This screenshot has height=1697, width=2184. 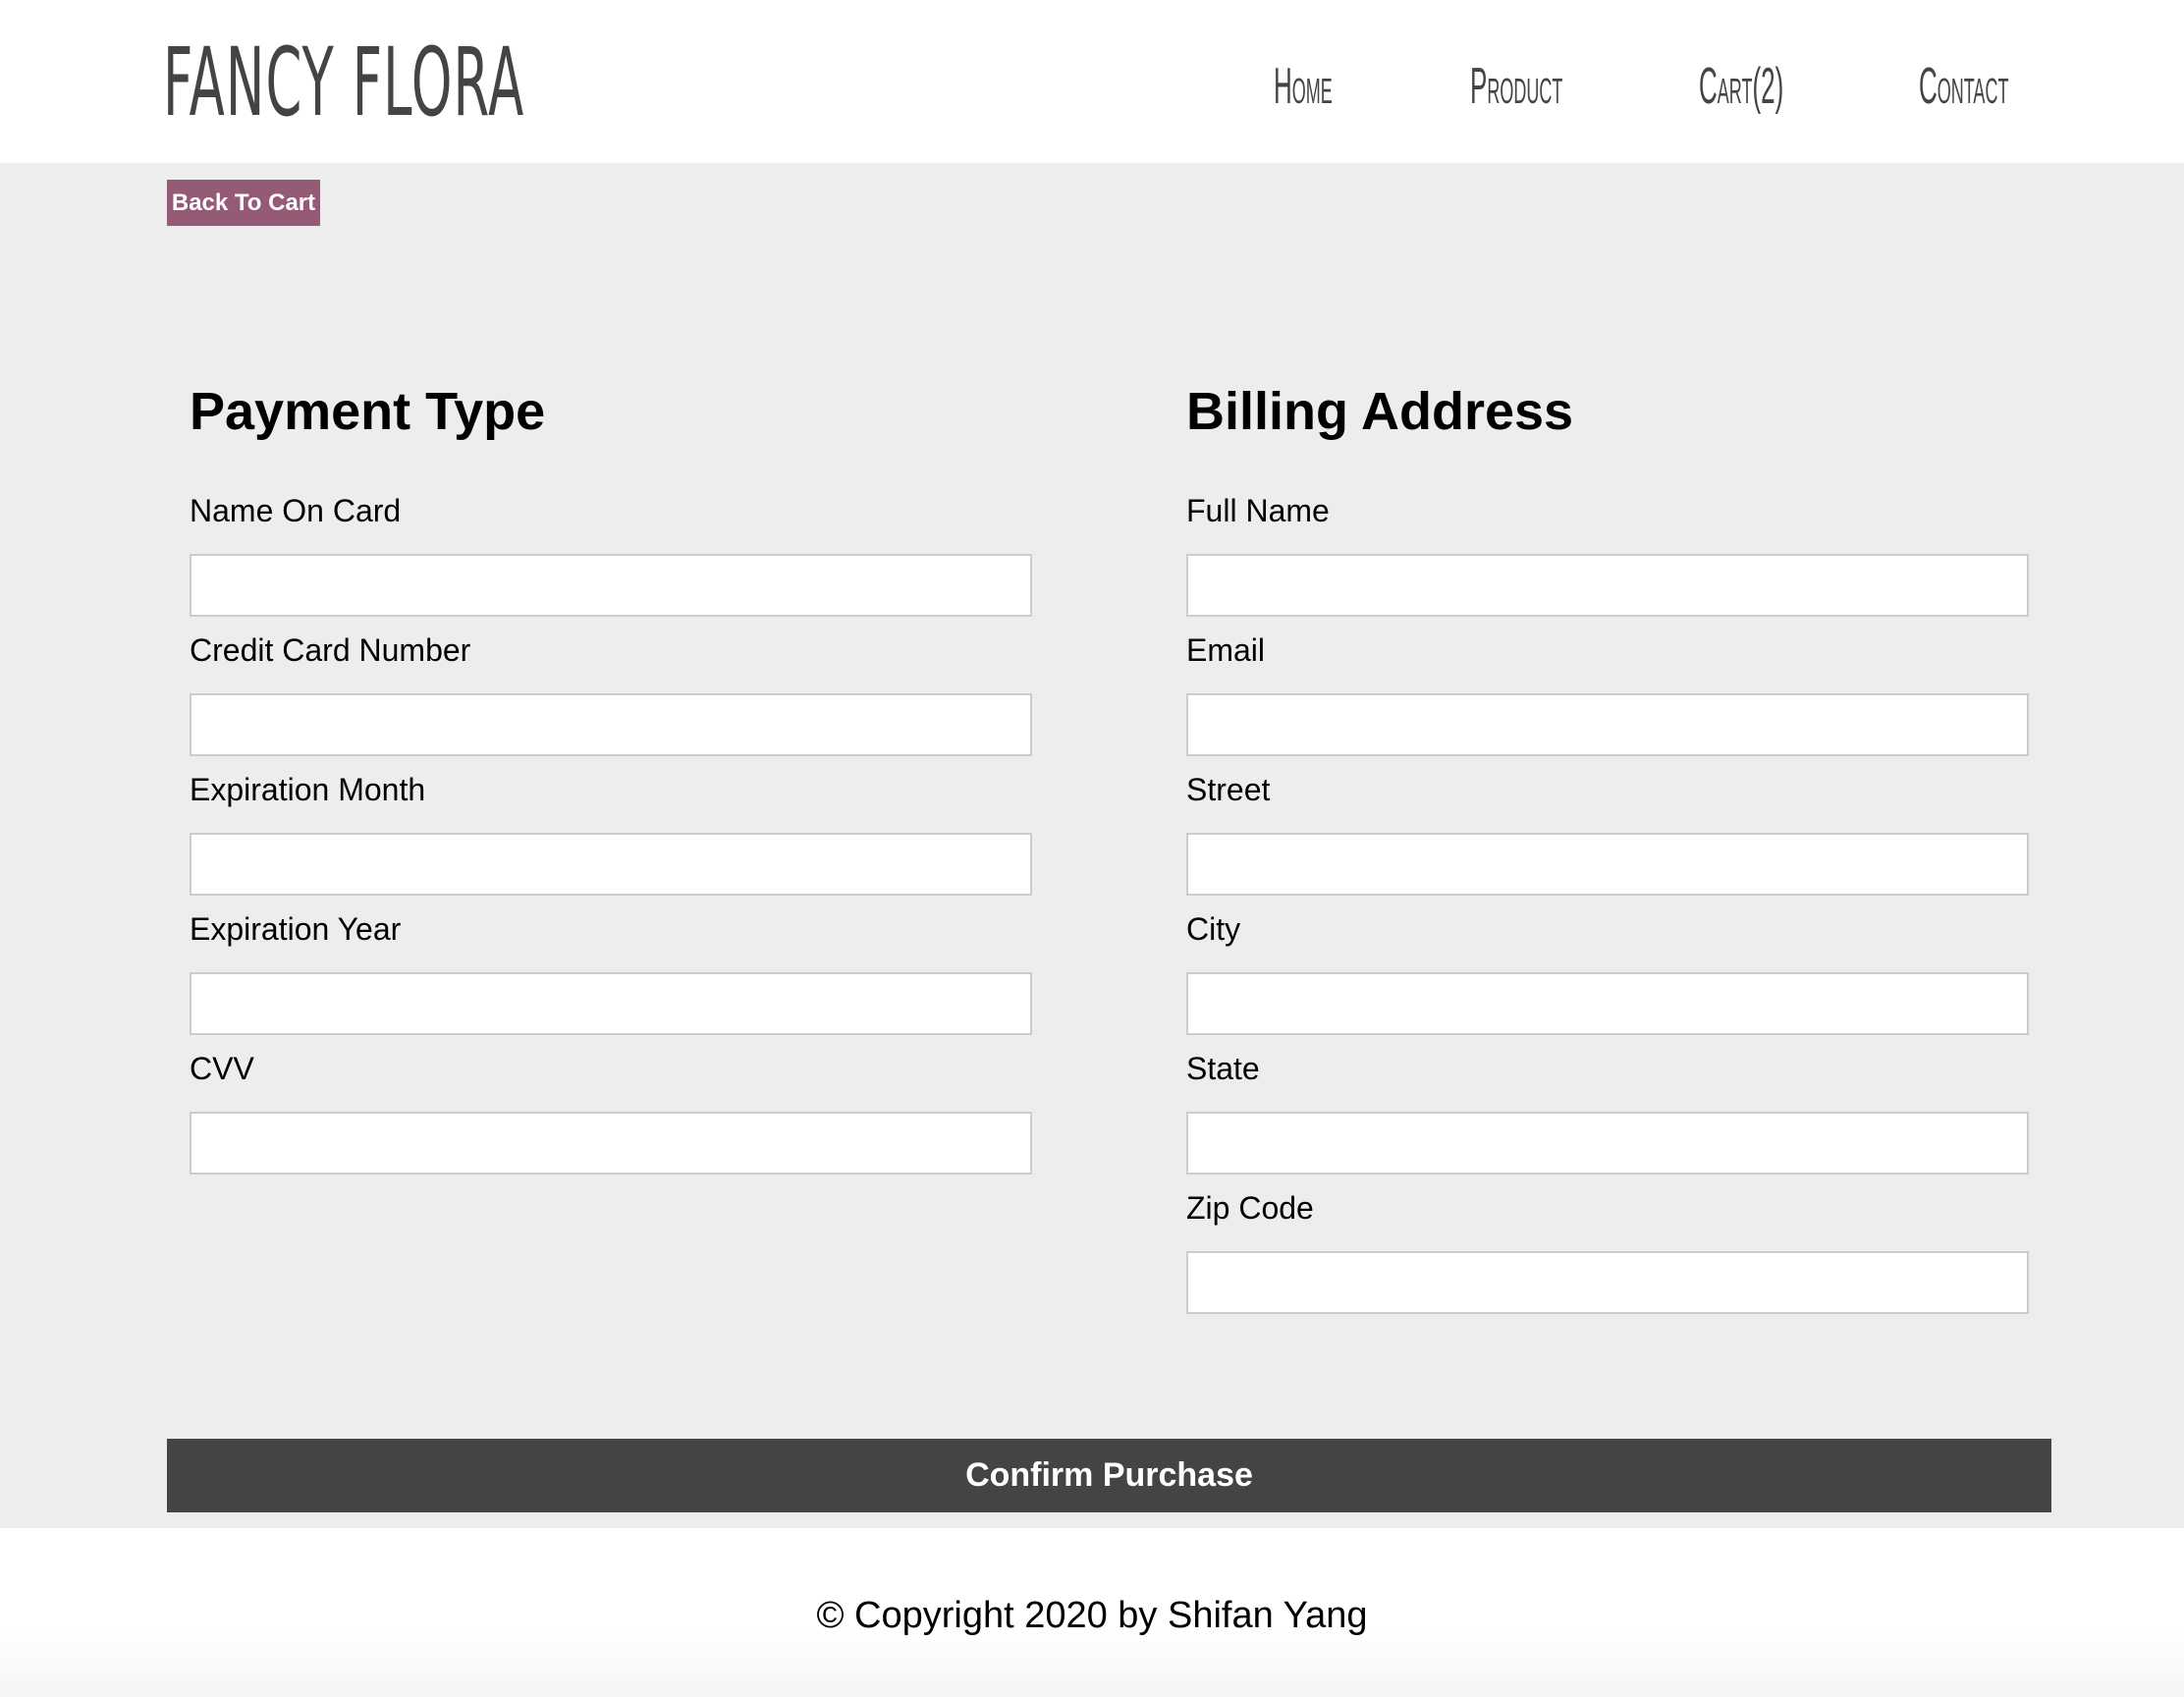 I want to click on zip-code-input, so click(x=1607, y=1282).